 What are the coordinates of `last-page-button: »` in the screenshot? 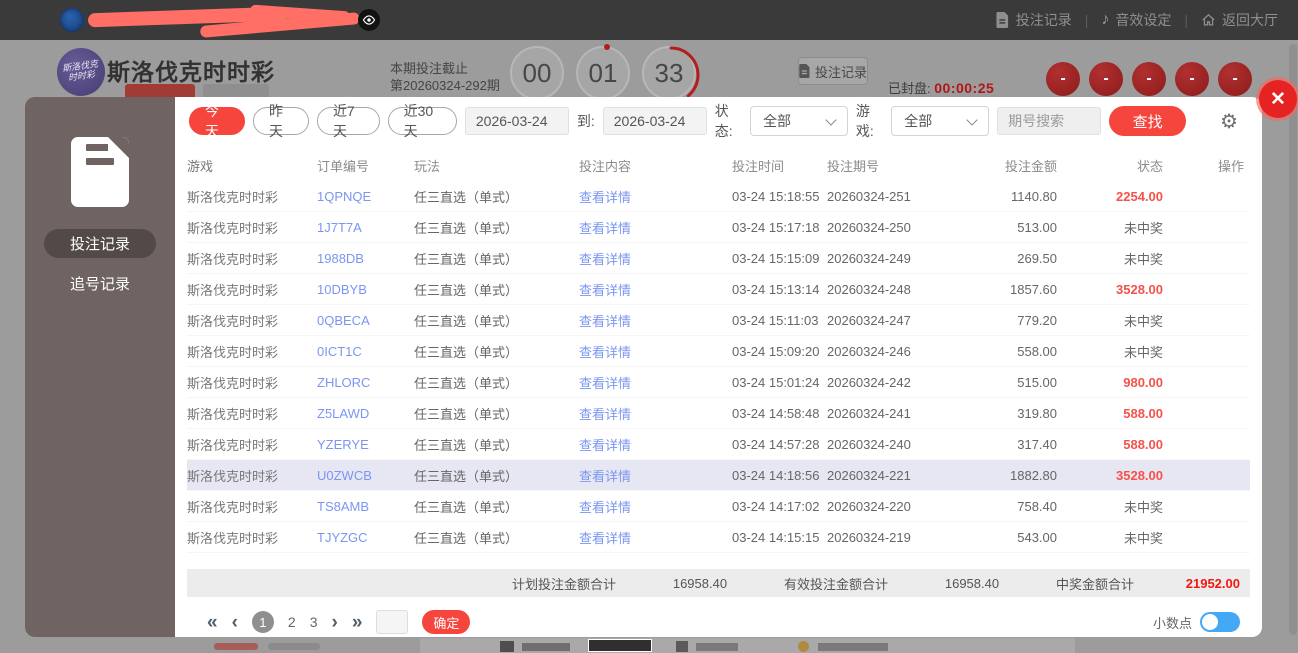 It's located at (357, 622).